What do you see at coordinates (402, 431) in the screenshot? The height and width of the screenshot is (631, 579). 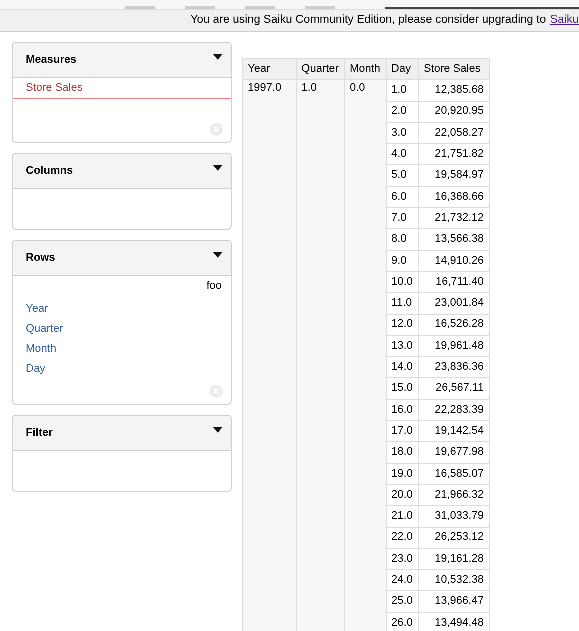 I see `table-cell: 17.0` at bounding box center [402, 431].